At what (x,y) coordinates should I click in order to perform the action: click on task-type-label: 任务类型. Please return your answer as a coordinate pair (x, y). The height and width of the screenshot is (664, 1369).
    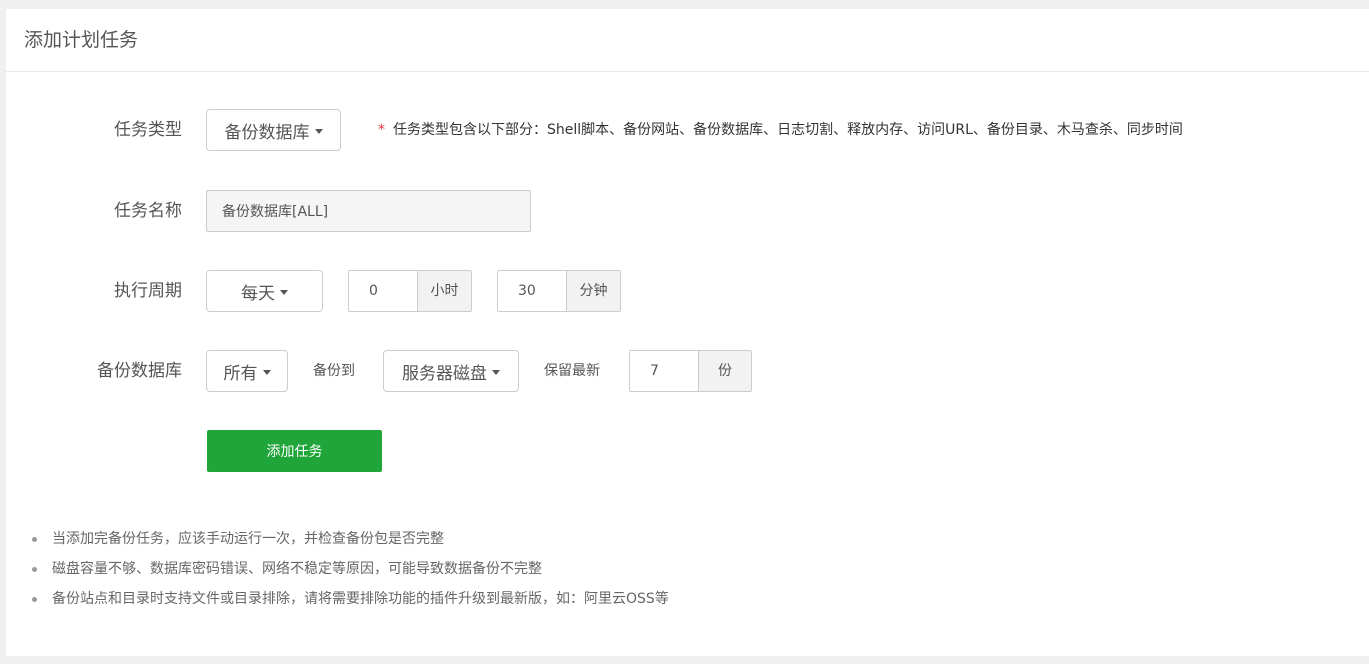
    Looking at the image, I should click on (148, 130).